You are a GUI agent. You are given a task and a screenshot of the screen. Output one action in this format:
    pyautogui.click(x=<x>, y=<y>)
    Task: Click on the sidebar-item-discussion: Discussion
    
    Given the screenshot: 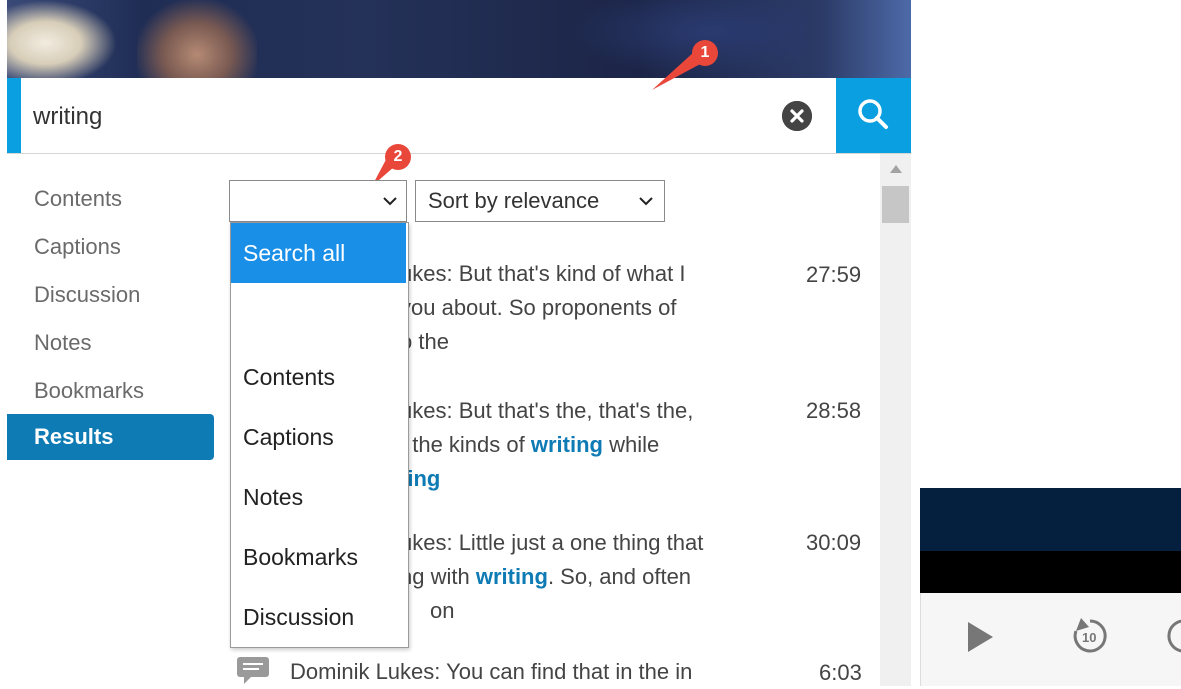 What is the action you would take?
    pyautogui.click(x=110, y=295)
    